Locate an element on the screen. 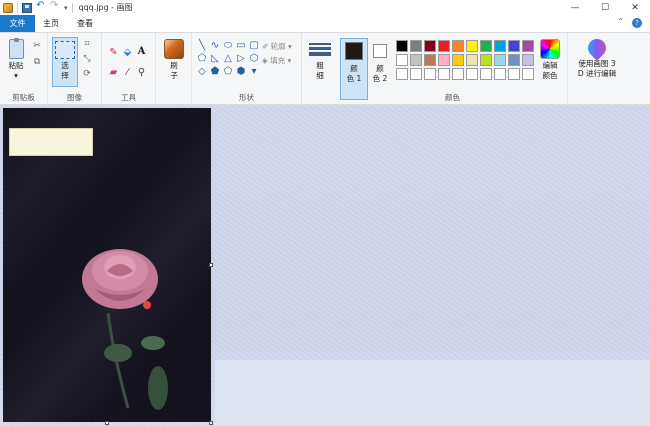  outline-button: ✐ 轮廓 ▾ is located at coordinates (277, 46).